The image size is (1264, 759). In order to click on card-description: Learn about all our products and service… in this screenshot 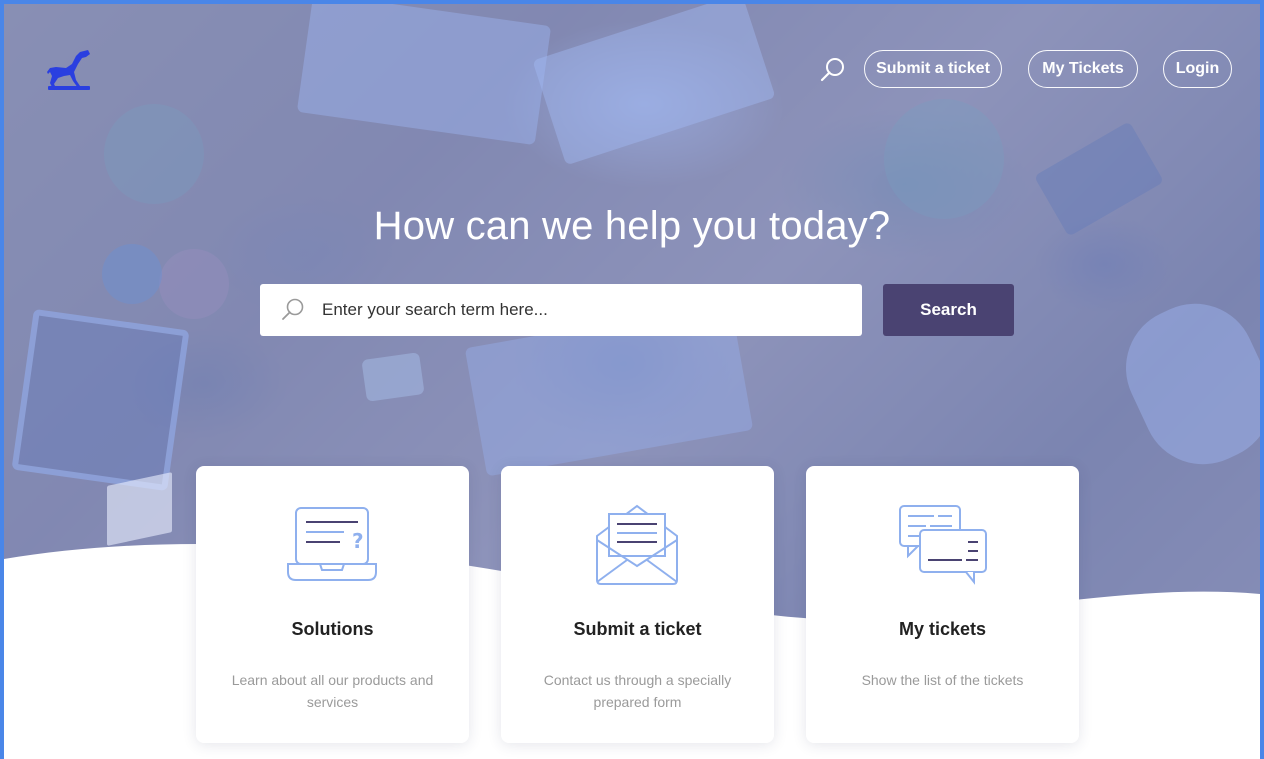, I will do `click(332, 691)`.